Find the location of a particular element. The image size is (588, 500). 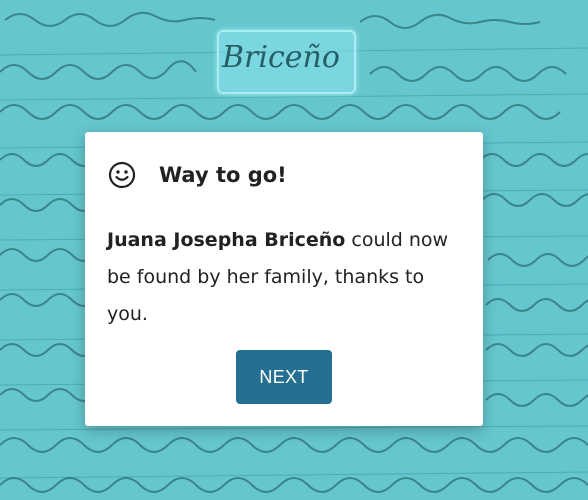

dialog-header: Way to go! is located at coordinates (197, 175).